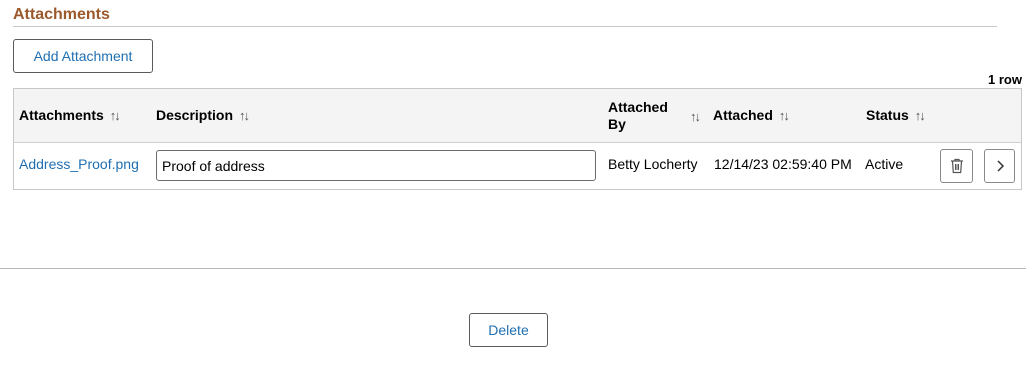  What do you see at coordinates (884, 164) in the screenshot?
I see `status-value: Active` at bounding box center [884, 164].